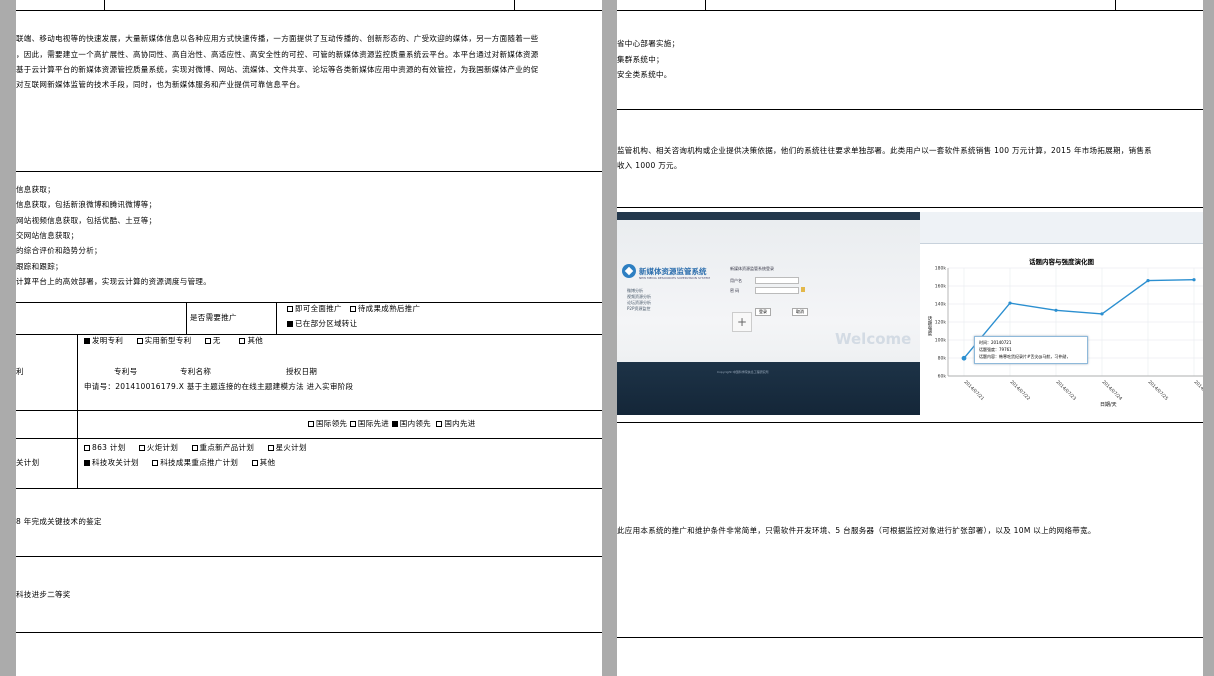 The height and width of the screenshot is (676, 1214). I want to click on x-tick-label: 2014/07/23, so click(1066, 390).